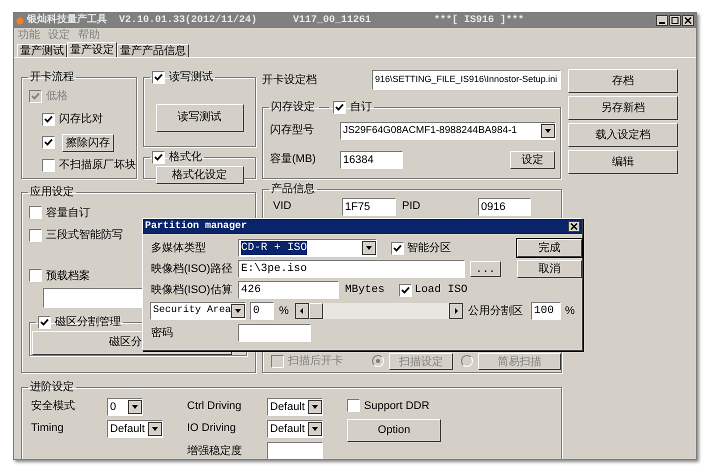  What do you see at coordinates (429, 248) in the screenshot?
I see `checkbox-label: 智能分区` at bounding box center [429, 248].